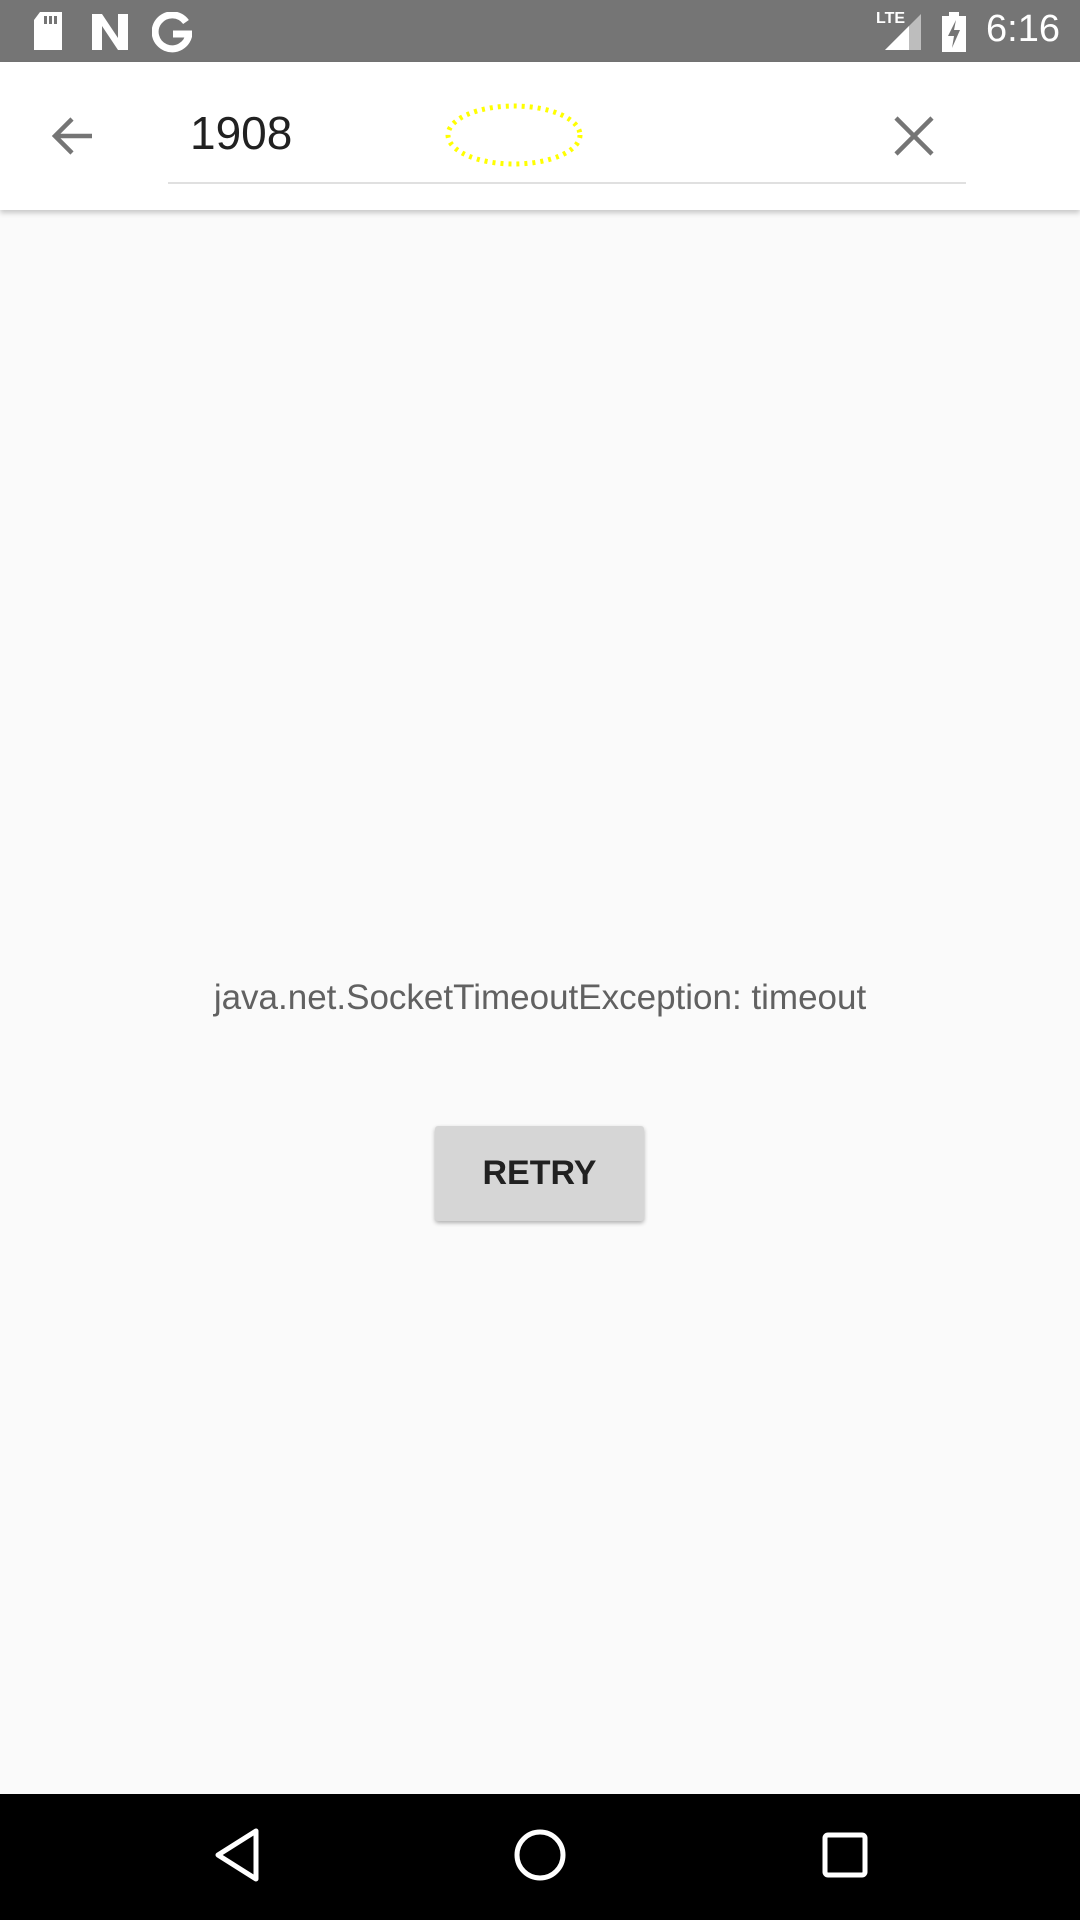 The image size is (1080, 1920). I want to click on home-nav-icon, so click(540, 1855).